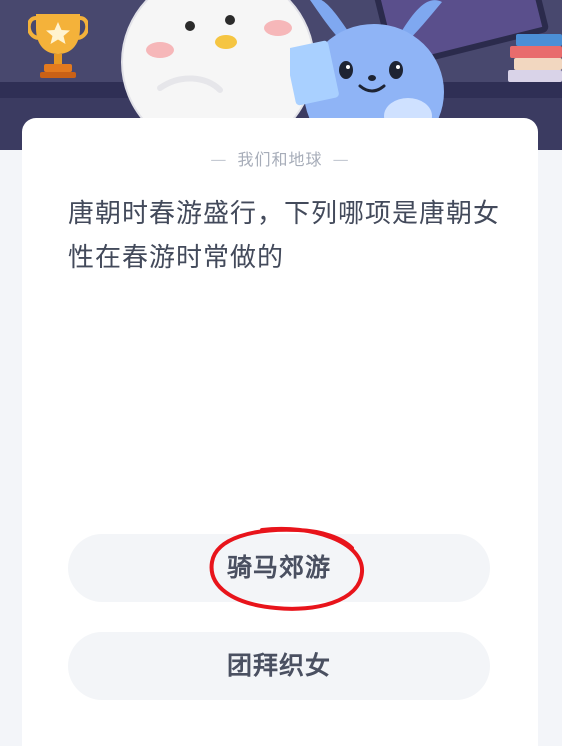 This screenshot has width=562, height=746. I want to click on tag-dash-left: —, so click(219, 159).